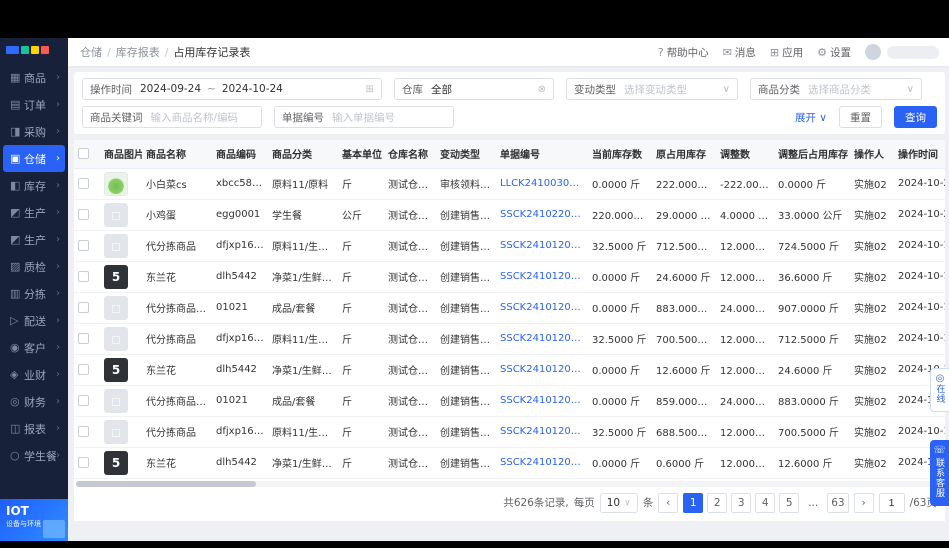 This screenshot has height=548, width=949. What do you see at coordinates (939, 390) in the screenshot?
I see `online-tab: ◎ 在线` at bounding box center [939, 390].